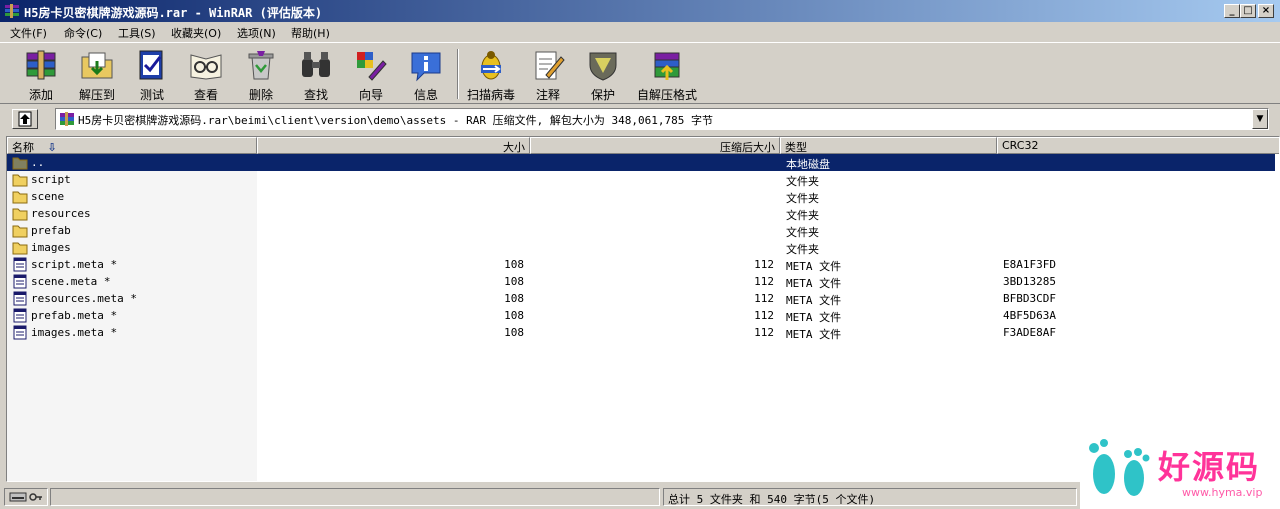  I want to click on wizard-wand-icon, so click(372, 66).